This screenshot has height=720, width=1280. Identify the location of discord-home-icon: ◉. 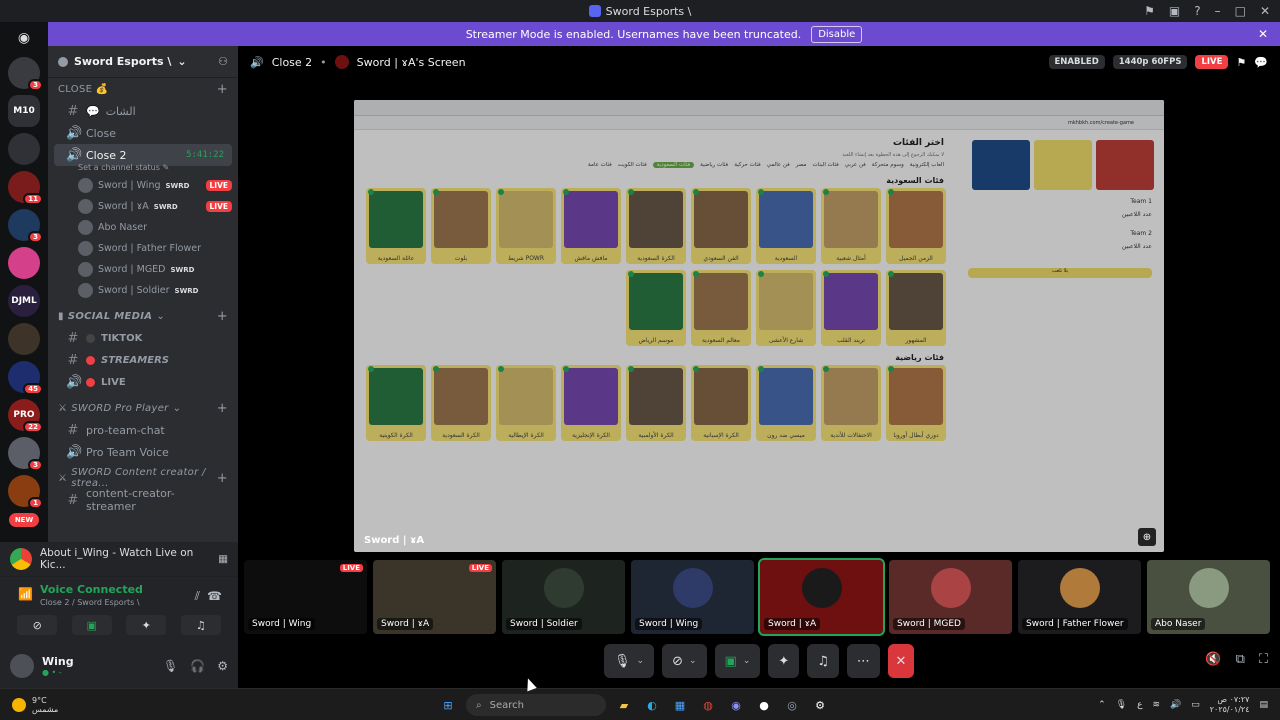
(24, 38).